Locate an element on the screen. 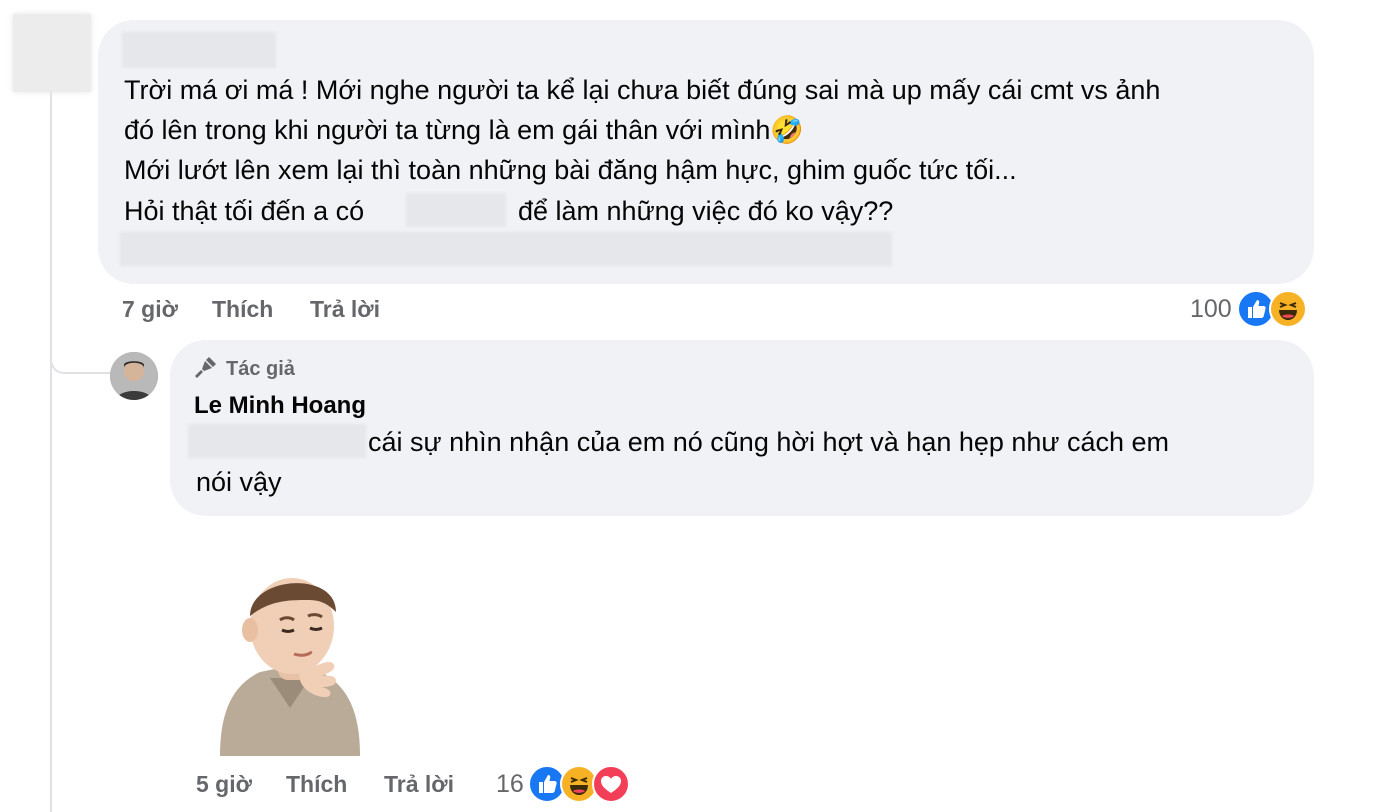  commenter-avatar-blurred is located at coordinates (52, 53).